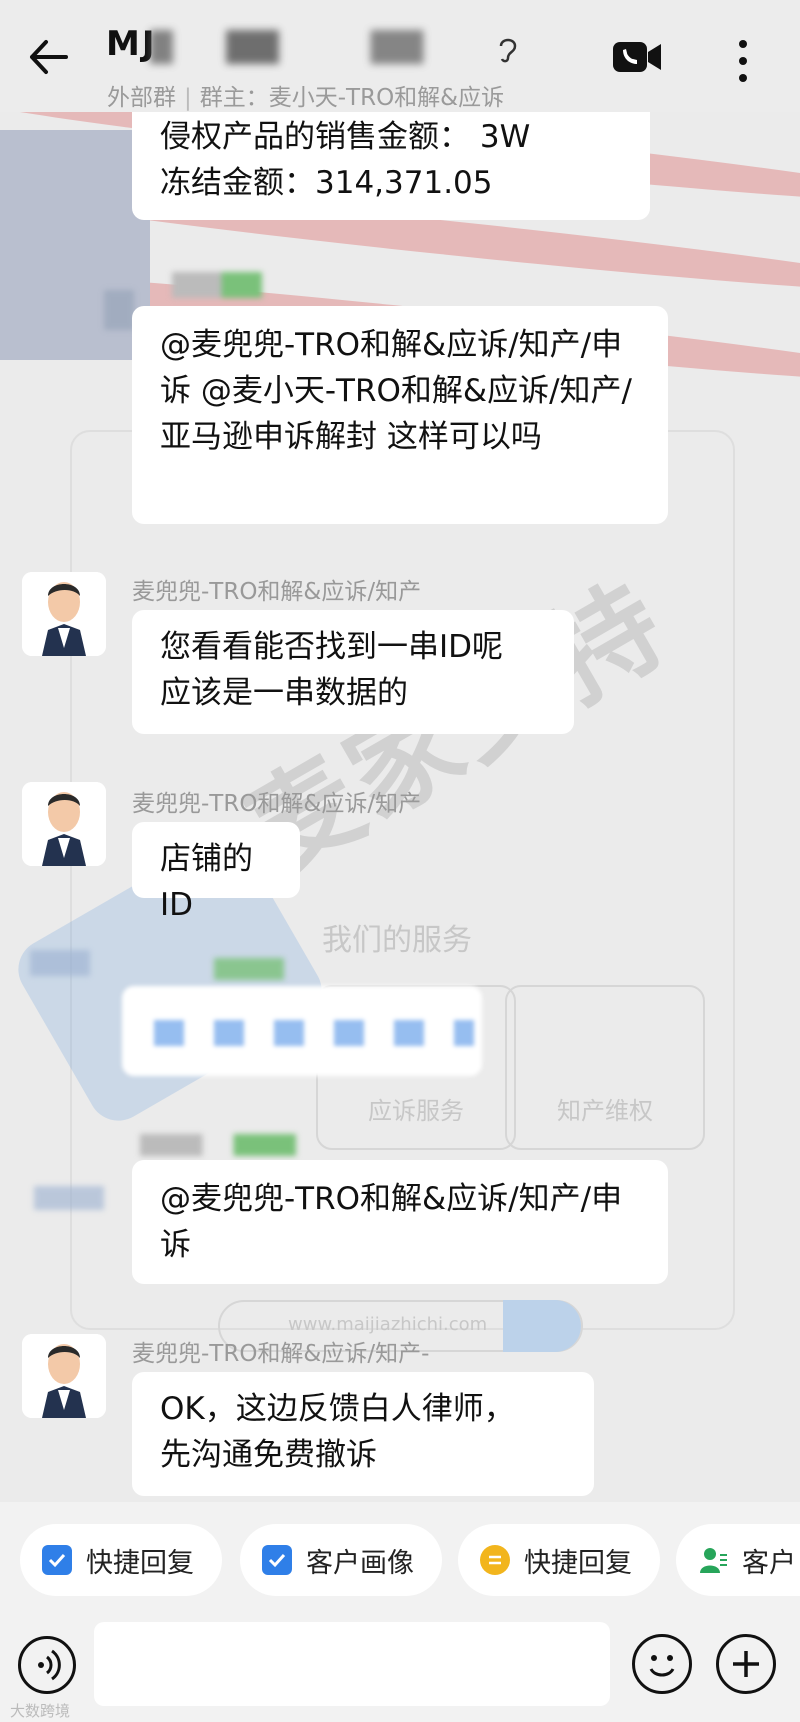 The height and width of the screenshot is (1722, 800). Describe the element at coordinates (508, 50) in the screenshot. I see `ear-icon` at that location.